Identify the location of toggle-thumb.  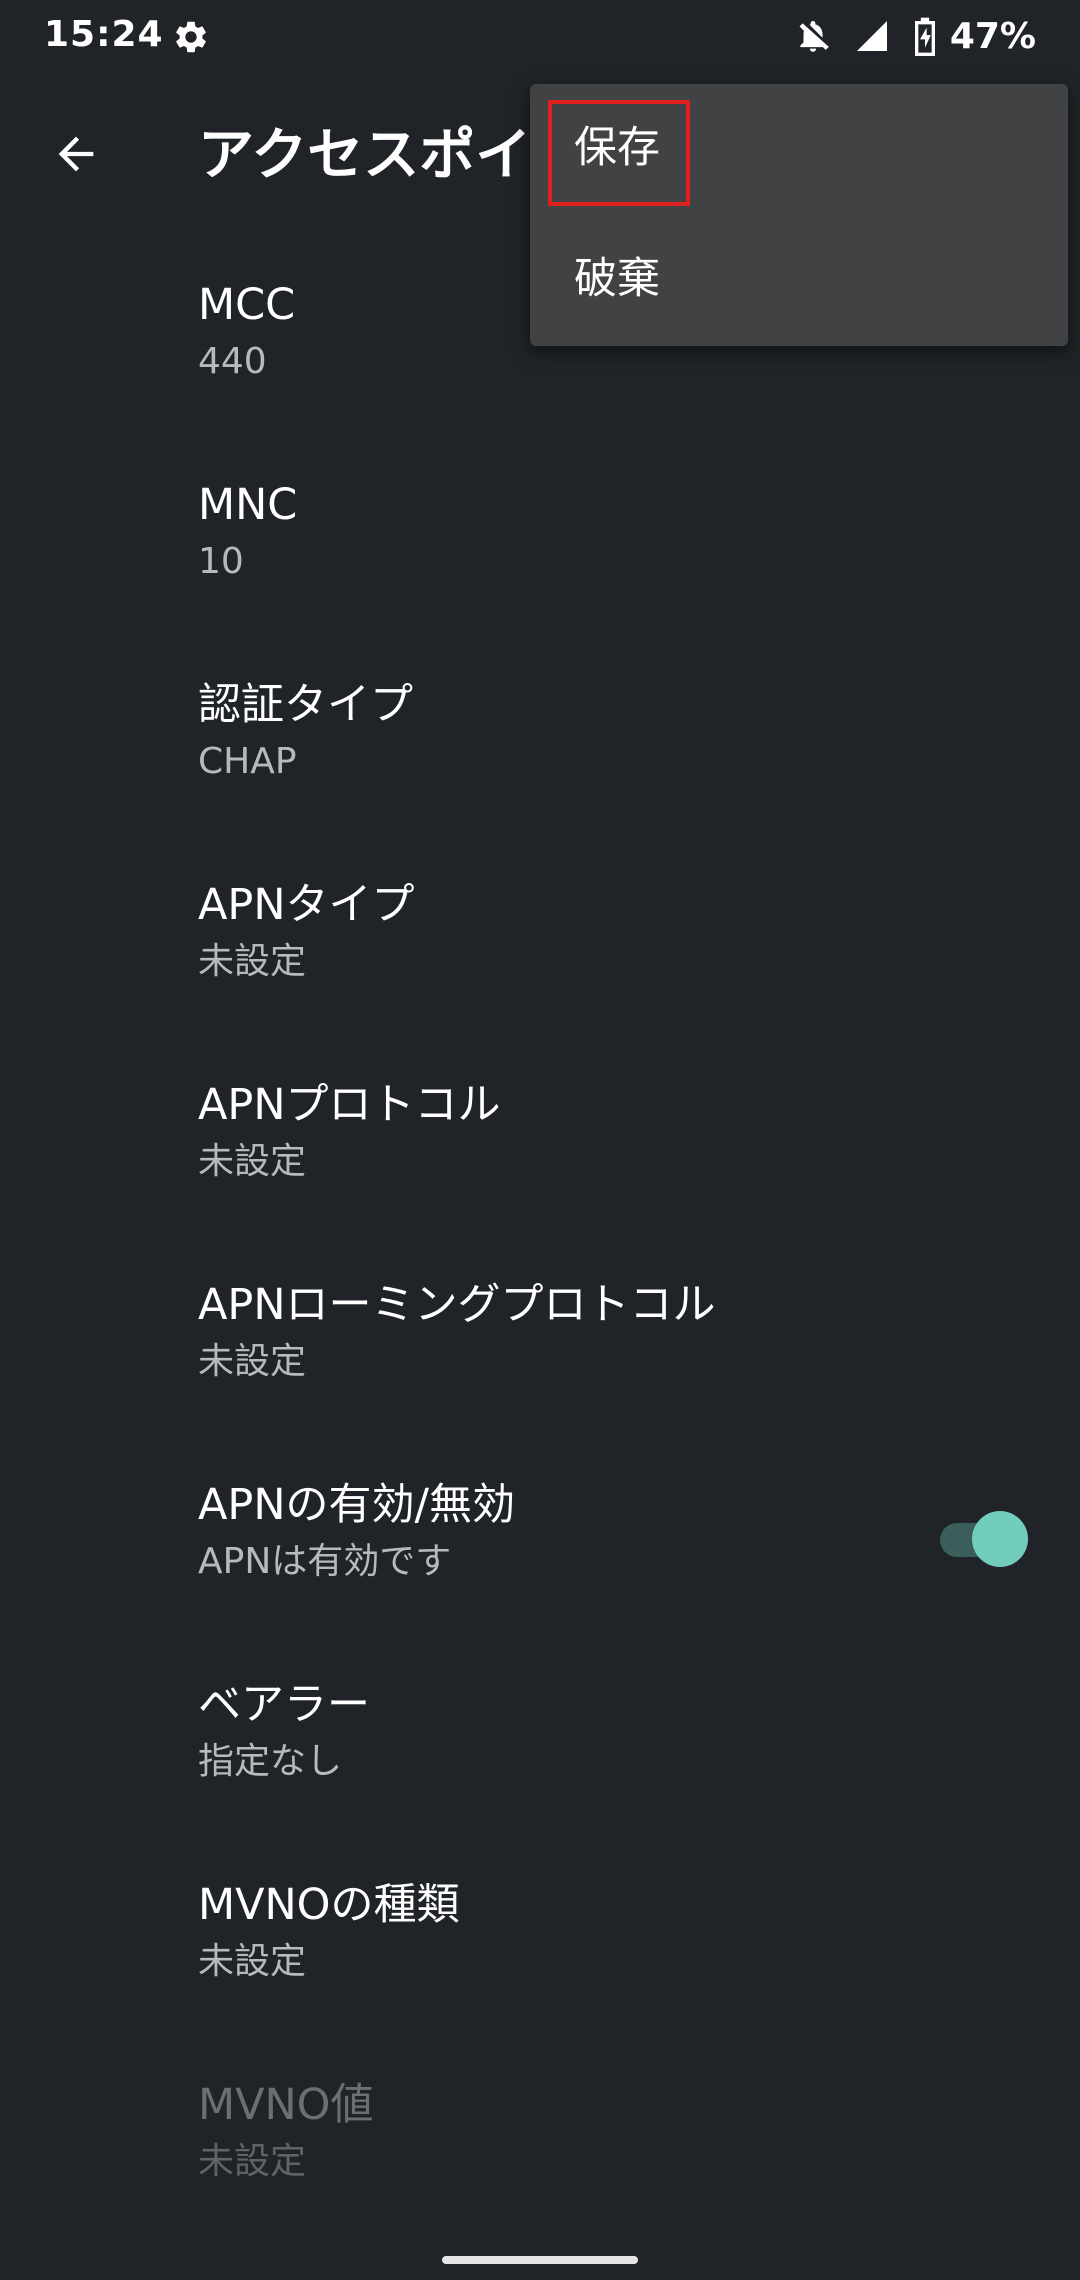
(1000, 1539).